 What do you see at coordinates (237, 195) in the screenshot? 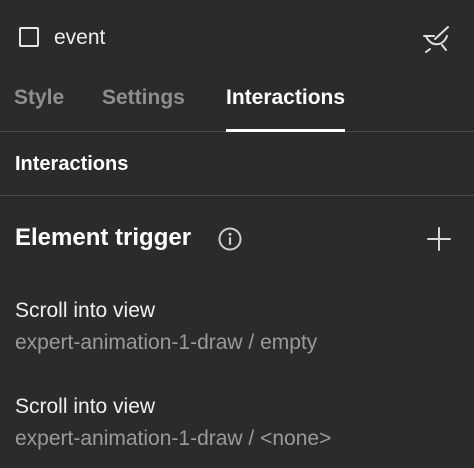
I see `section-divider` at bounding box center [237, 195].